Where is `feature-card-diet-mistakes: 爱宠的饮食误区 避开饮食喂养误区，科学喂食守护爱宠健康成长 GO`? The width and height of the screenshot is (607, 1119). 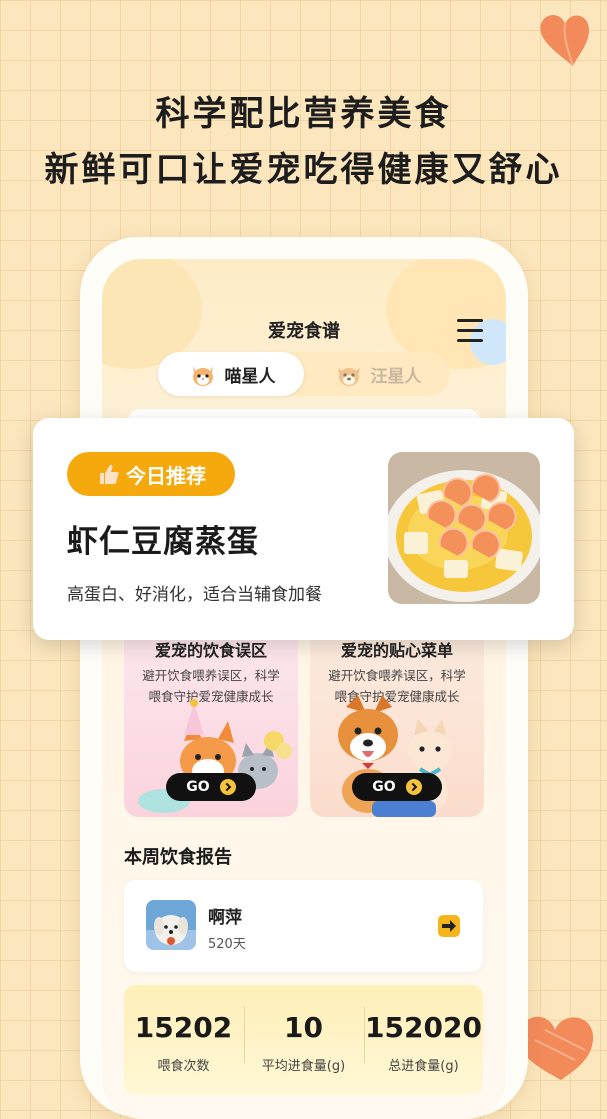
feature-card-diet-mistakes: 爱宠的饮食误区 避开饮食喂养误区，科学喂食守护爱宠健康成长 GO is located at coordinates (211, 719).